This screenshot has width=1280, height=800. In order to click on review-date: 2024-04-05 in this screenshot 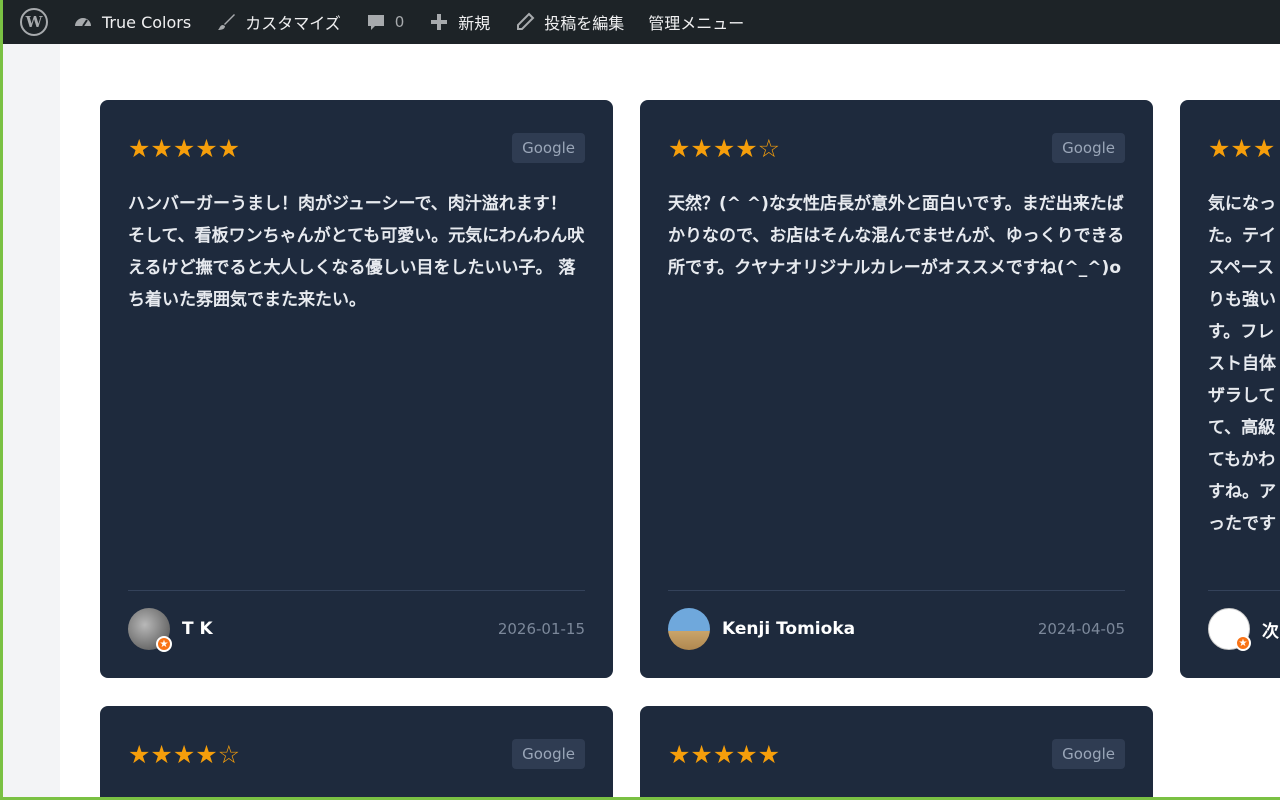, I will do `click(1081, 629)`.